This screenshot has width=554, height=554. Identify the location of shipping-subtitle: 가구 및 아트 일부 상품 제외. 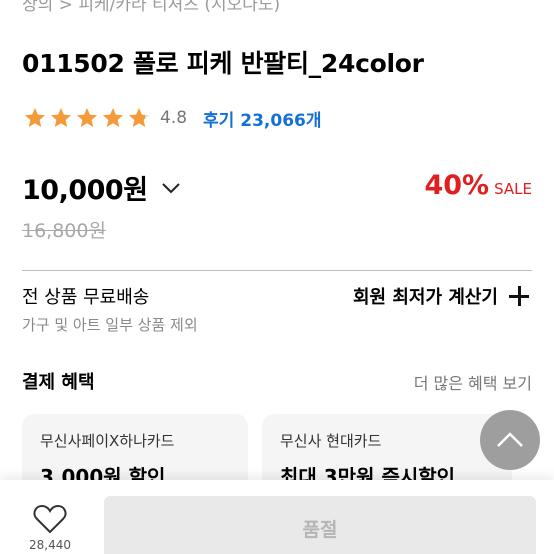
(110, 325).